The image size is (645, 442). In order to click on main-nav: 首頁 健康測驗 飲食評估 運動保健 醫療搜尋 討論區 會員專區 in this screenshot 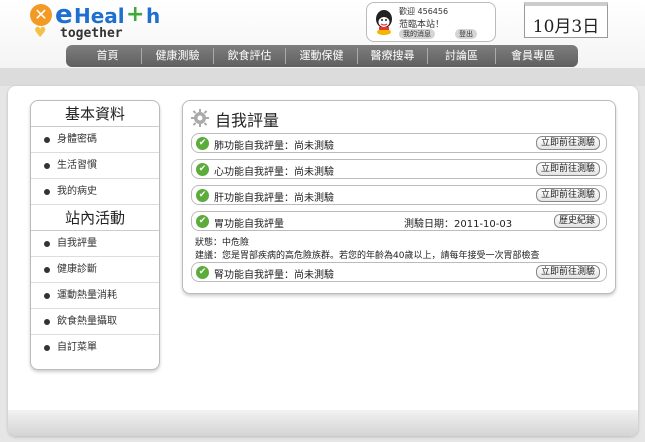, I will do `click(322, 56)`.